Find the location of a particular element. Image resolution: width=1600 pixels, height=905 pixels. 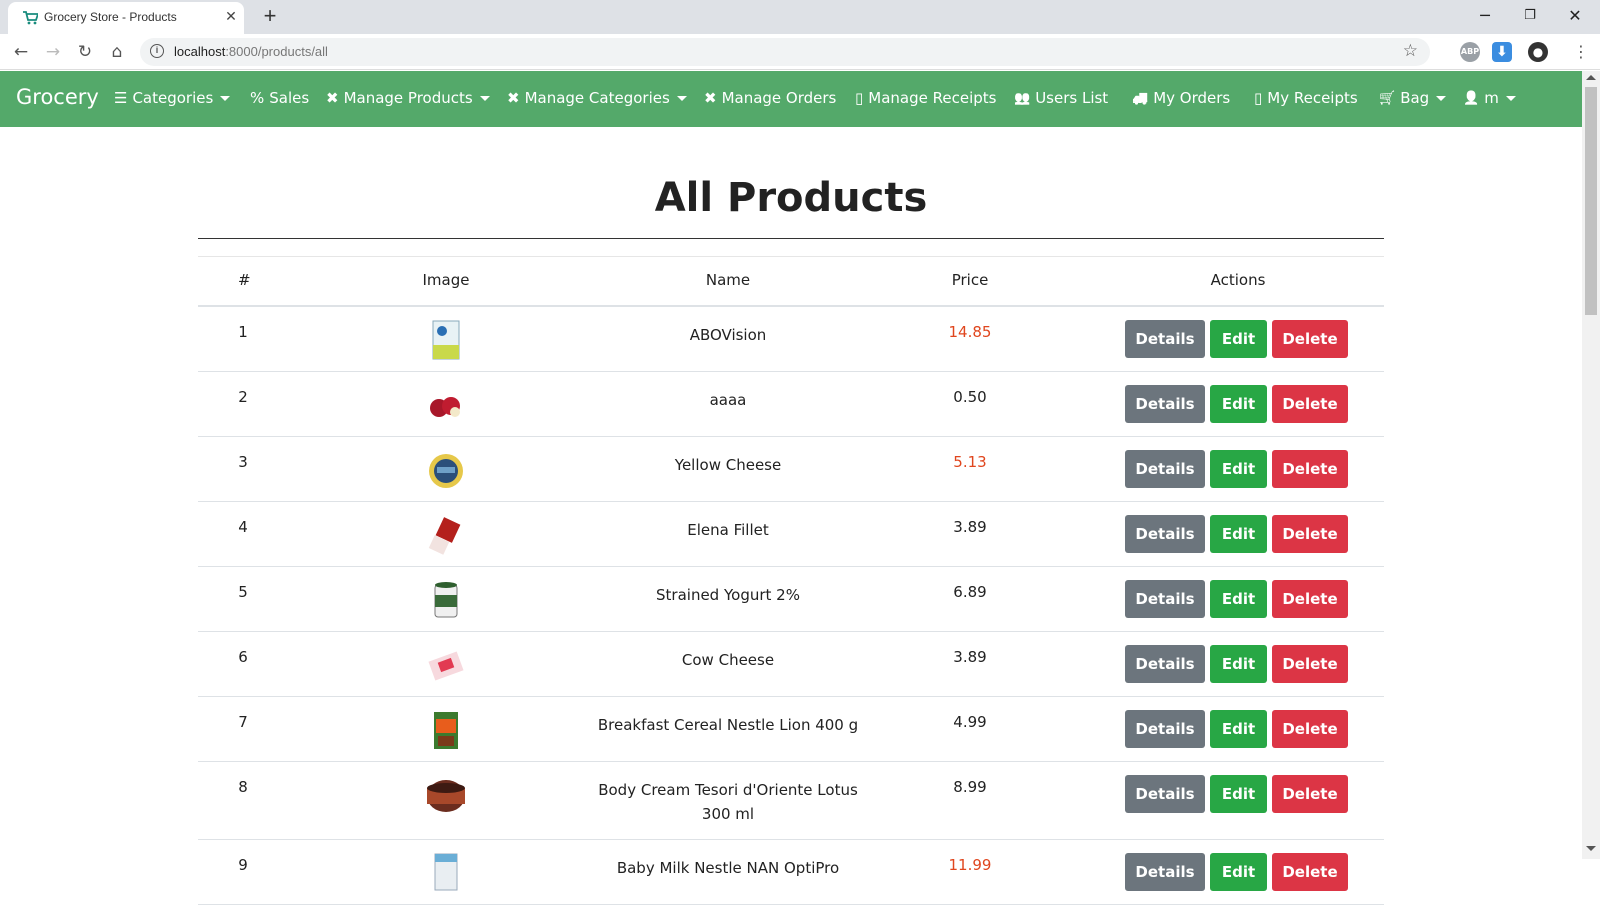

nav-item-label: My Orders is located at coordinates (1192, 98).